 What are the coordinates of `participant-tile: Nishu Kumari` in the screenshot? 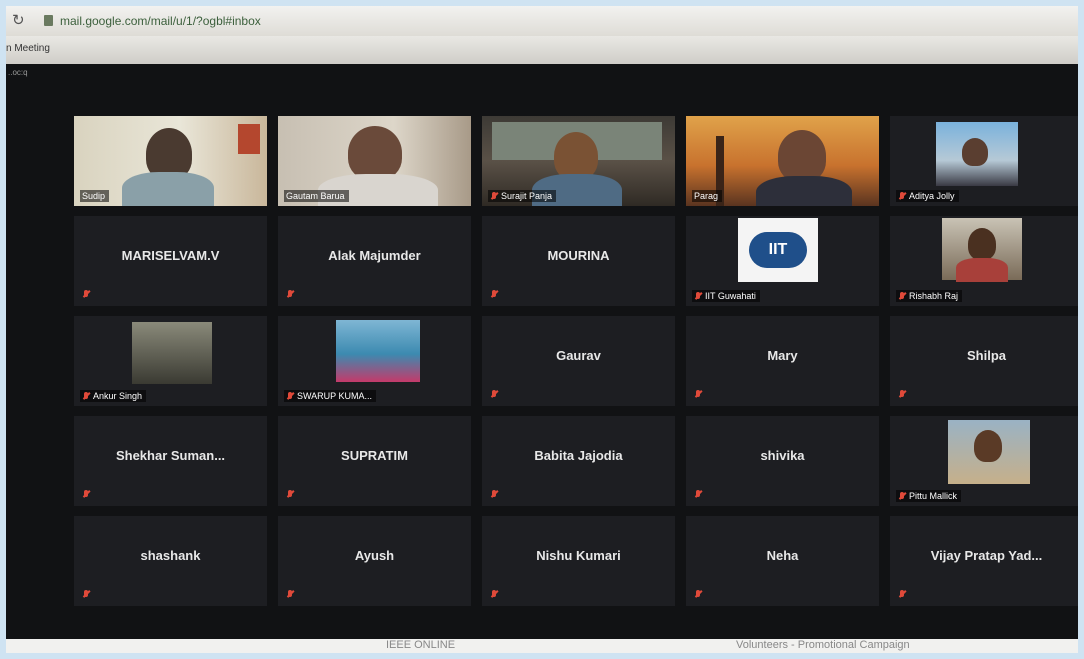 It's located at (578, 561).